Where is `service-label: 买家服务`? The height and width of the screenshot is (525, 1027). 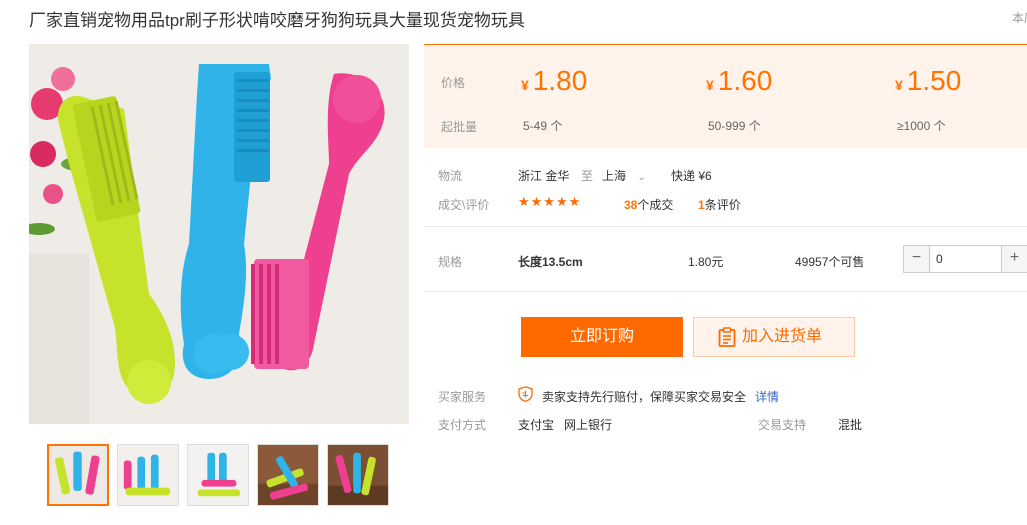 service-label: 买家服务 is located at coordinates (462, 397).